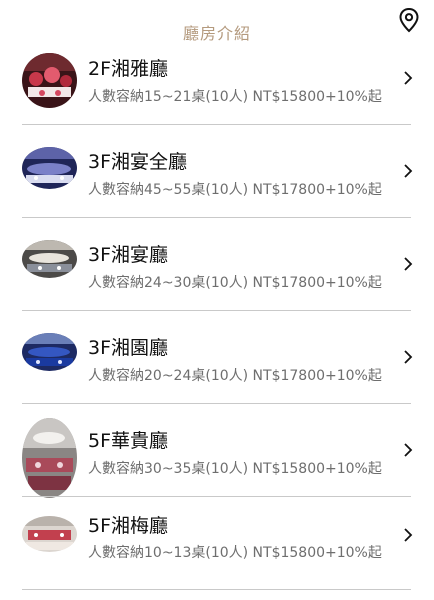 The width and height of the screenshot is (434, 600). Describe the element at coordinates (235, 553) in the screenshot. I see `hall-capacity-price: 人數容納10~13桌(10人) NT$15800+10%起` at that location.